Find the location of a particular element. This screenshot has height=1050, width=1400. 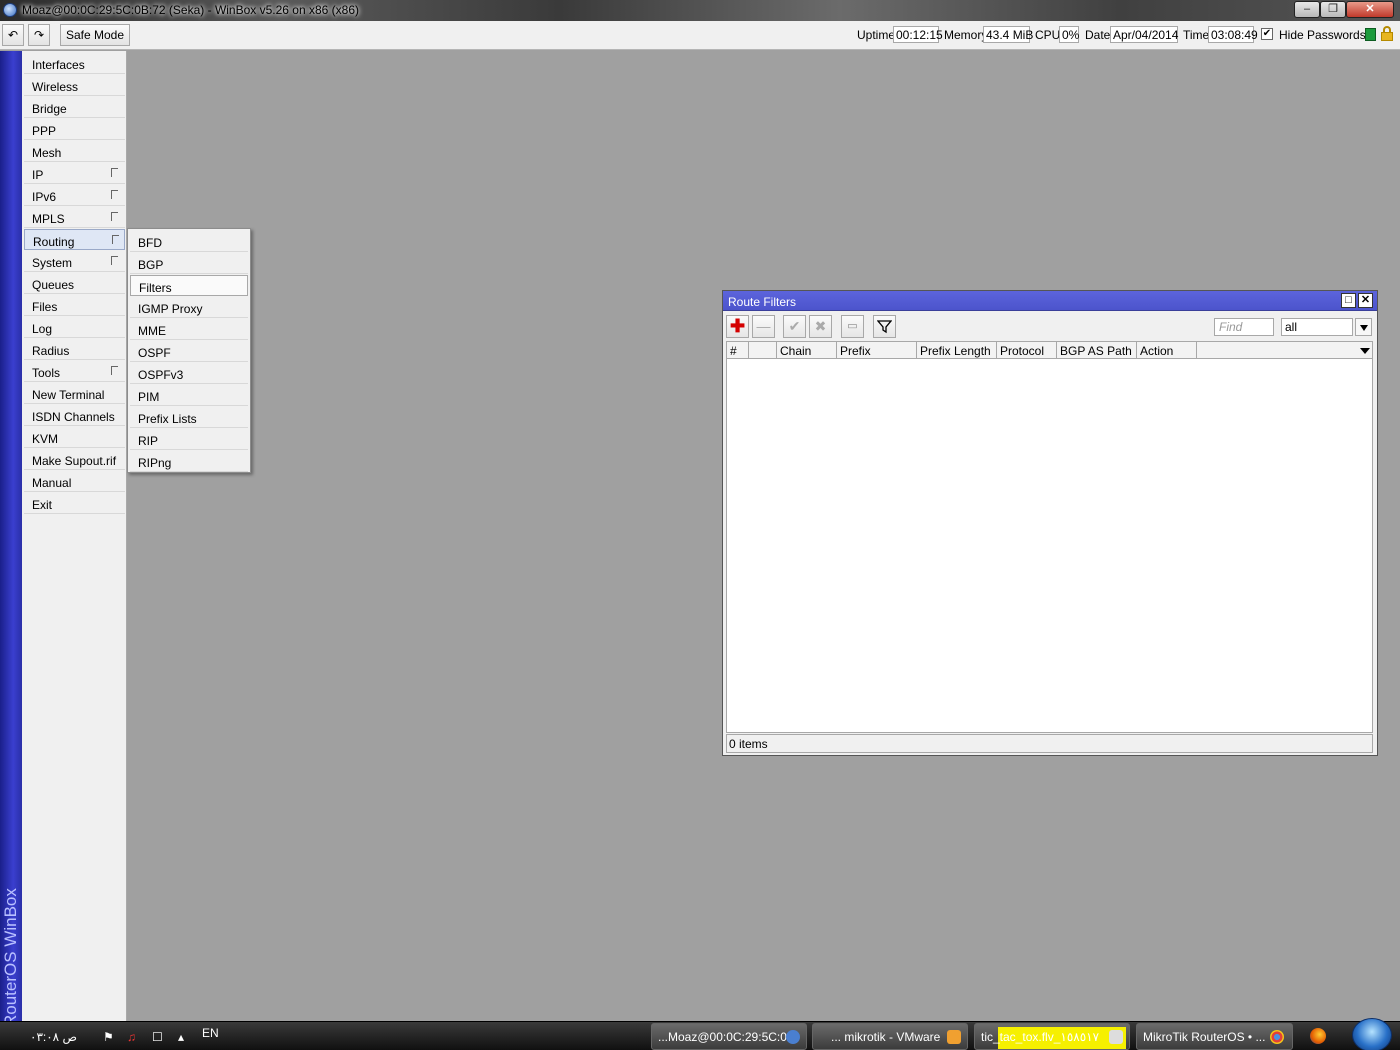

task-label: tic_tac_tox.flv_١٥٨٥١٧ is located at coordinates (1040, 1037).